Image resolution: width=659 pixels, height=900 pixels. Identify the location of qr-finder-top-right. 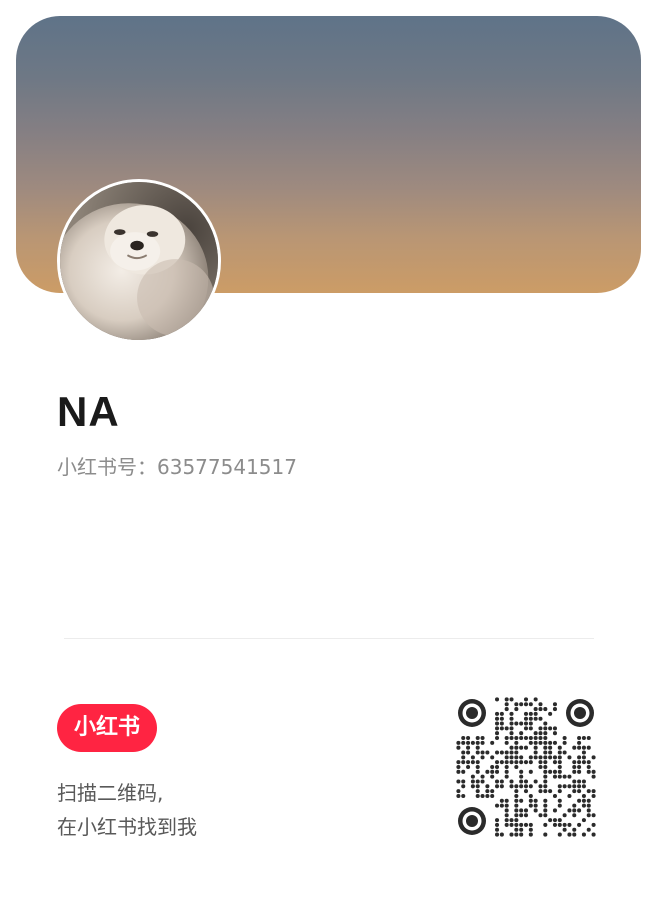
(580, 713).